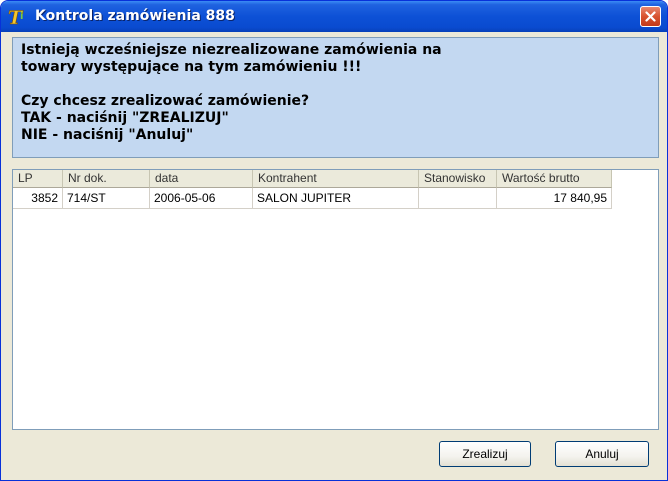  What do you see at coordinates (602, 454) in the screenshot?
I see `cancel-button: Anuluj` at bounding box center [602, 454].